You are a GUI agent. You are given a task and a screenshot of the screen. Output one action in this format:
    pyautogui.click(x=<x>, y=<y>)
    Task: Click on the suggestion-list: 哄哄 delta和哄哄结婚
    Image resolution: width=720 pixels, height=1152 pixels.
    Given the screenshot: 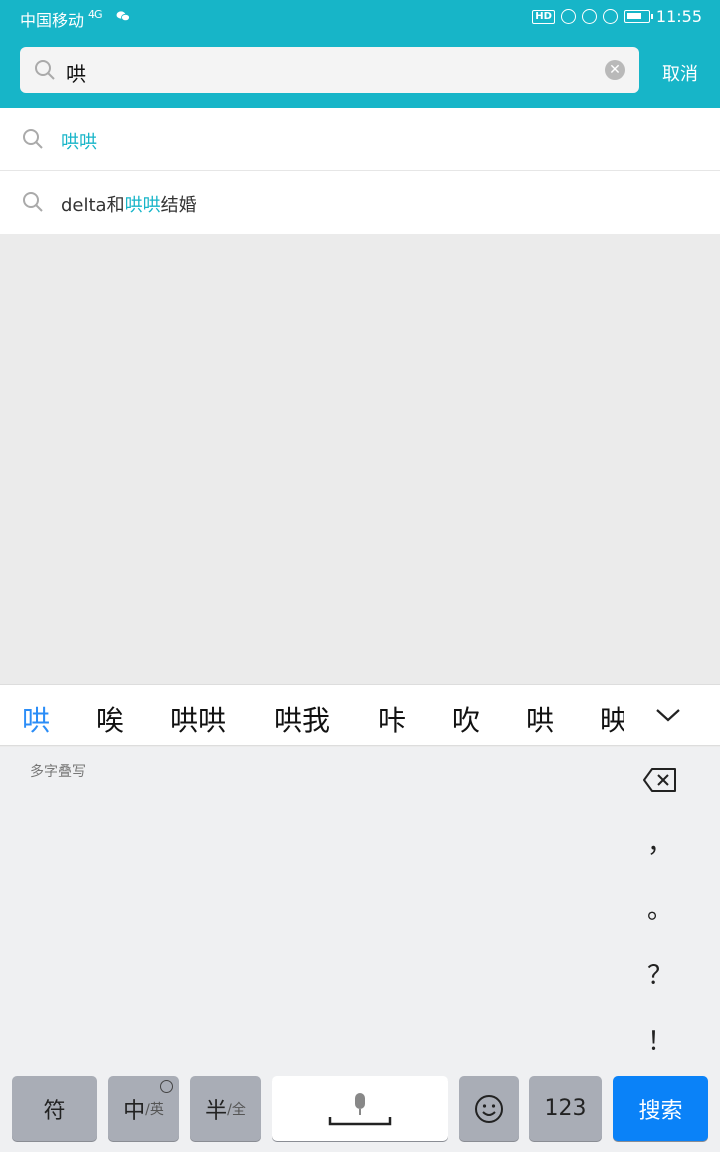 What is the action you would take?
    pyautogui.click(x=360, y=171)
    